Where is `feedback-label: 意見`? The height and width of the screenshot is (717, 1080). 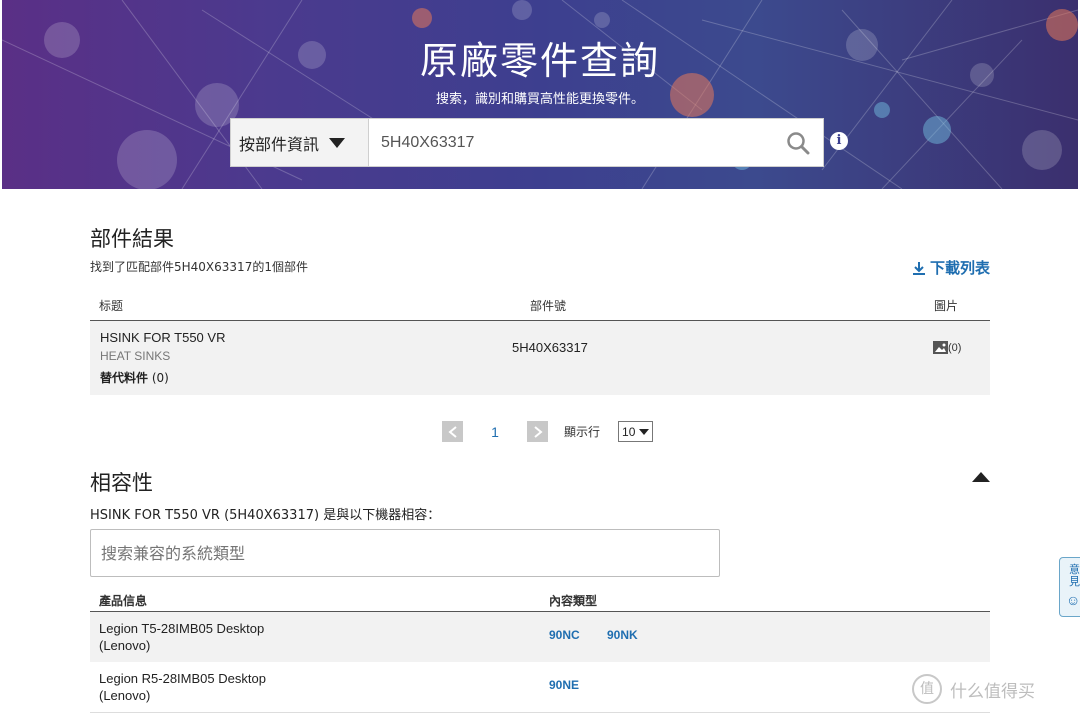
feedback-label: 意見 is located at coordinates (1074, 576).